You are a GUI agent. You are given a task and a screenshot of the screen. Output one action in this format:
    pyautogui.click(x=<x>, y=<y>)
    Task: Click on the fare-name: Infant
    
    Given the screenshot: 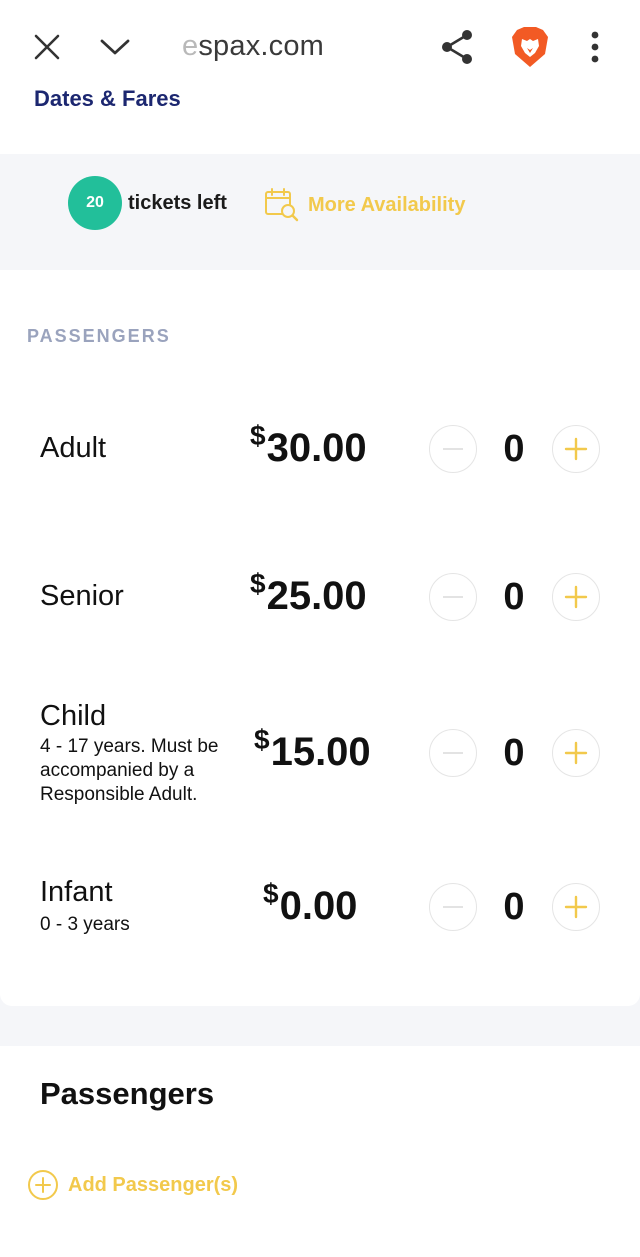 What is the action you would take?
    pyautogui.click(x=76, y=892)
    